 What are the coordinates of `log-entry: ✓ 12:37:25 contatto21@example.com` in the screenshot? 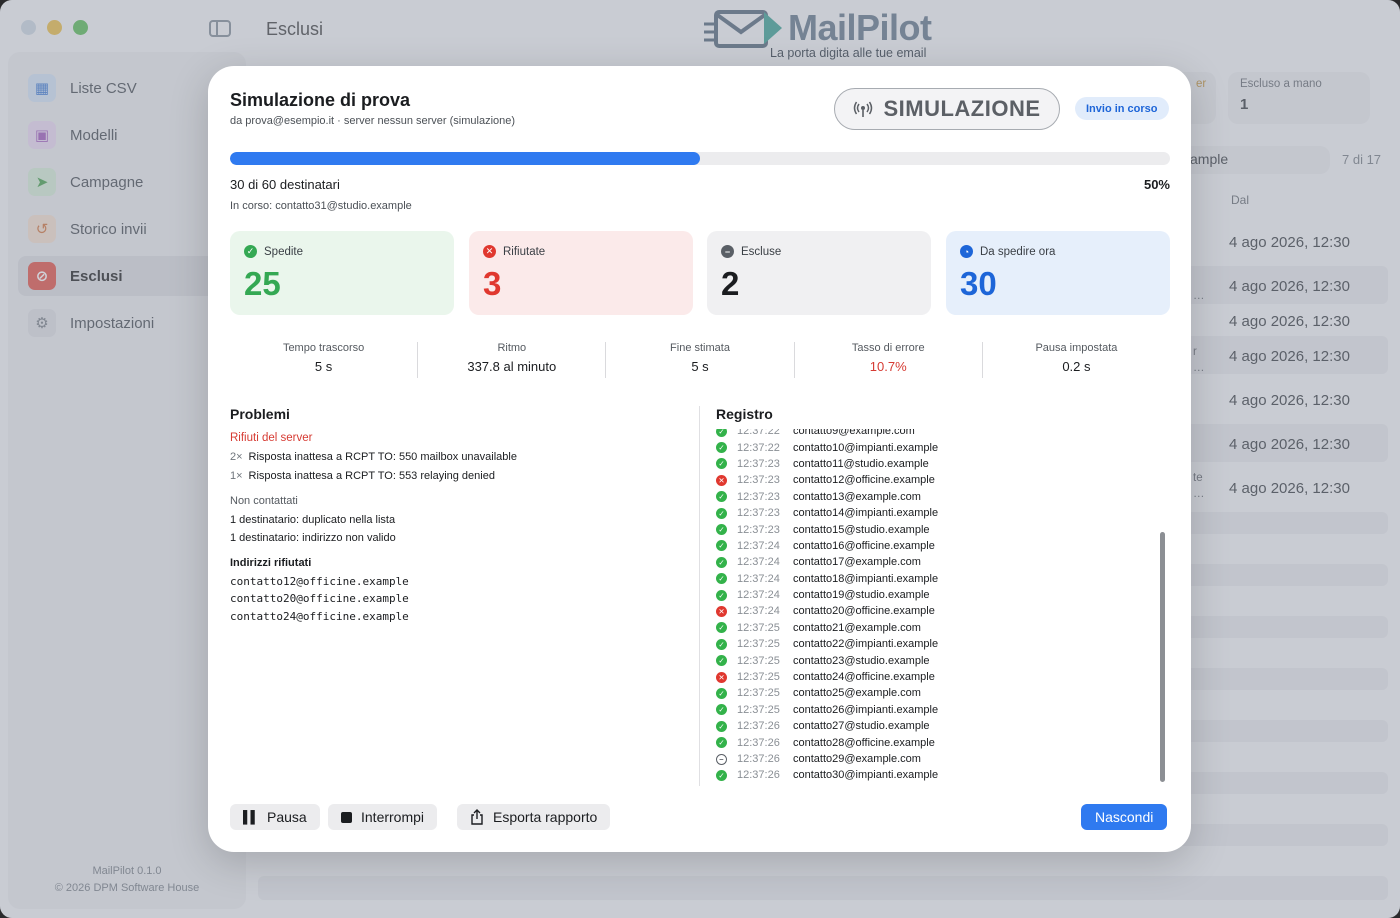 It's located at (941, 628).